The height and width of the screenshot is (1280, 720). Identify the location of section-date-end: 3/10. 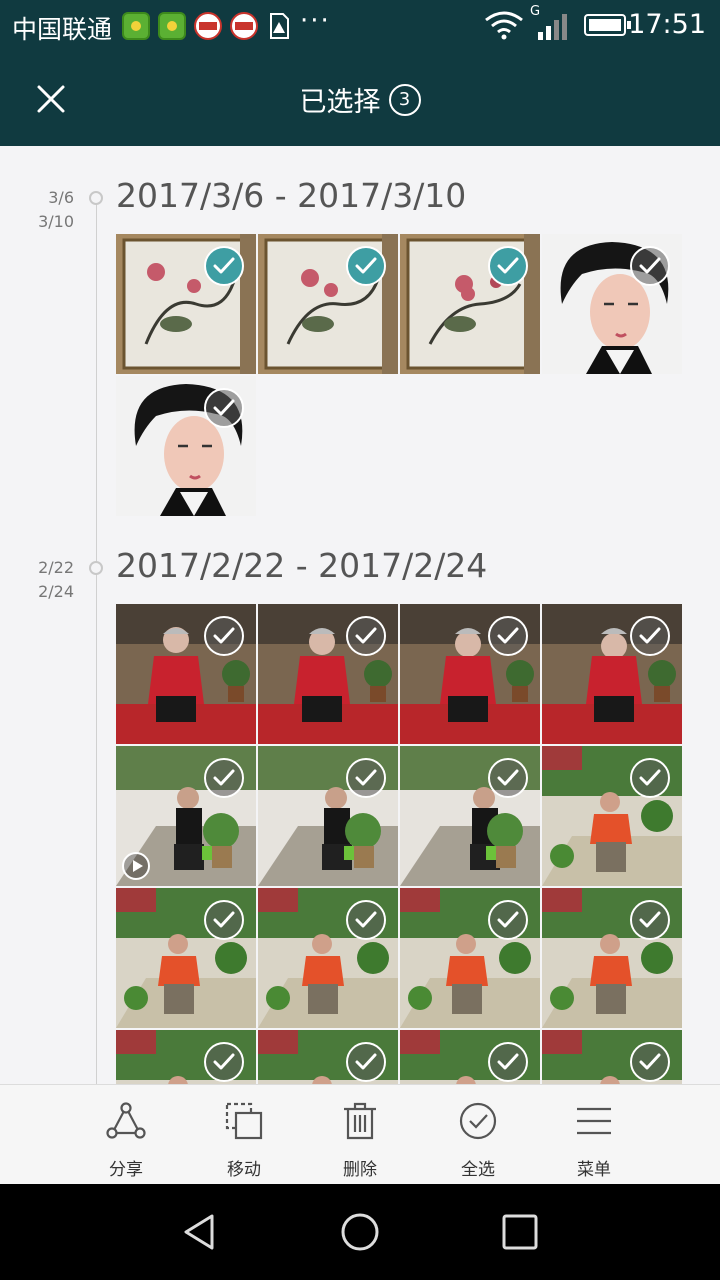
(56, 221).